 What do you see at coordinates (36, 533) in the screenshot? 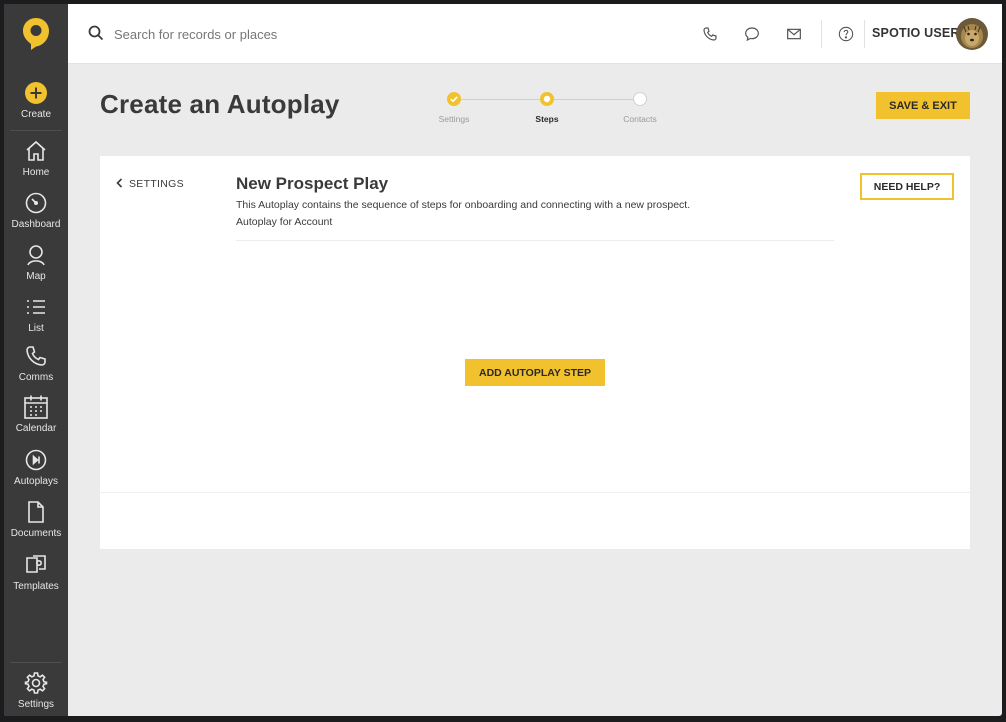
I see `sidebar-item-label: Documents` at bounding box center [36, 533].